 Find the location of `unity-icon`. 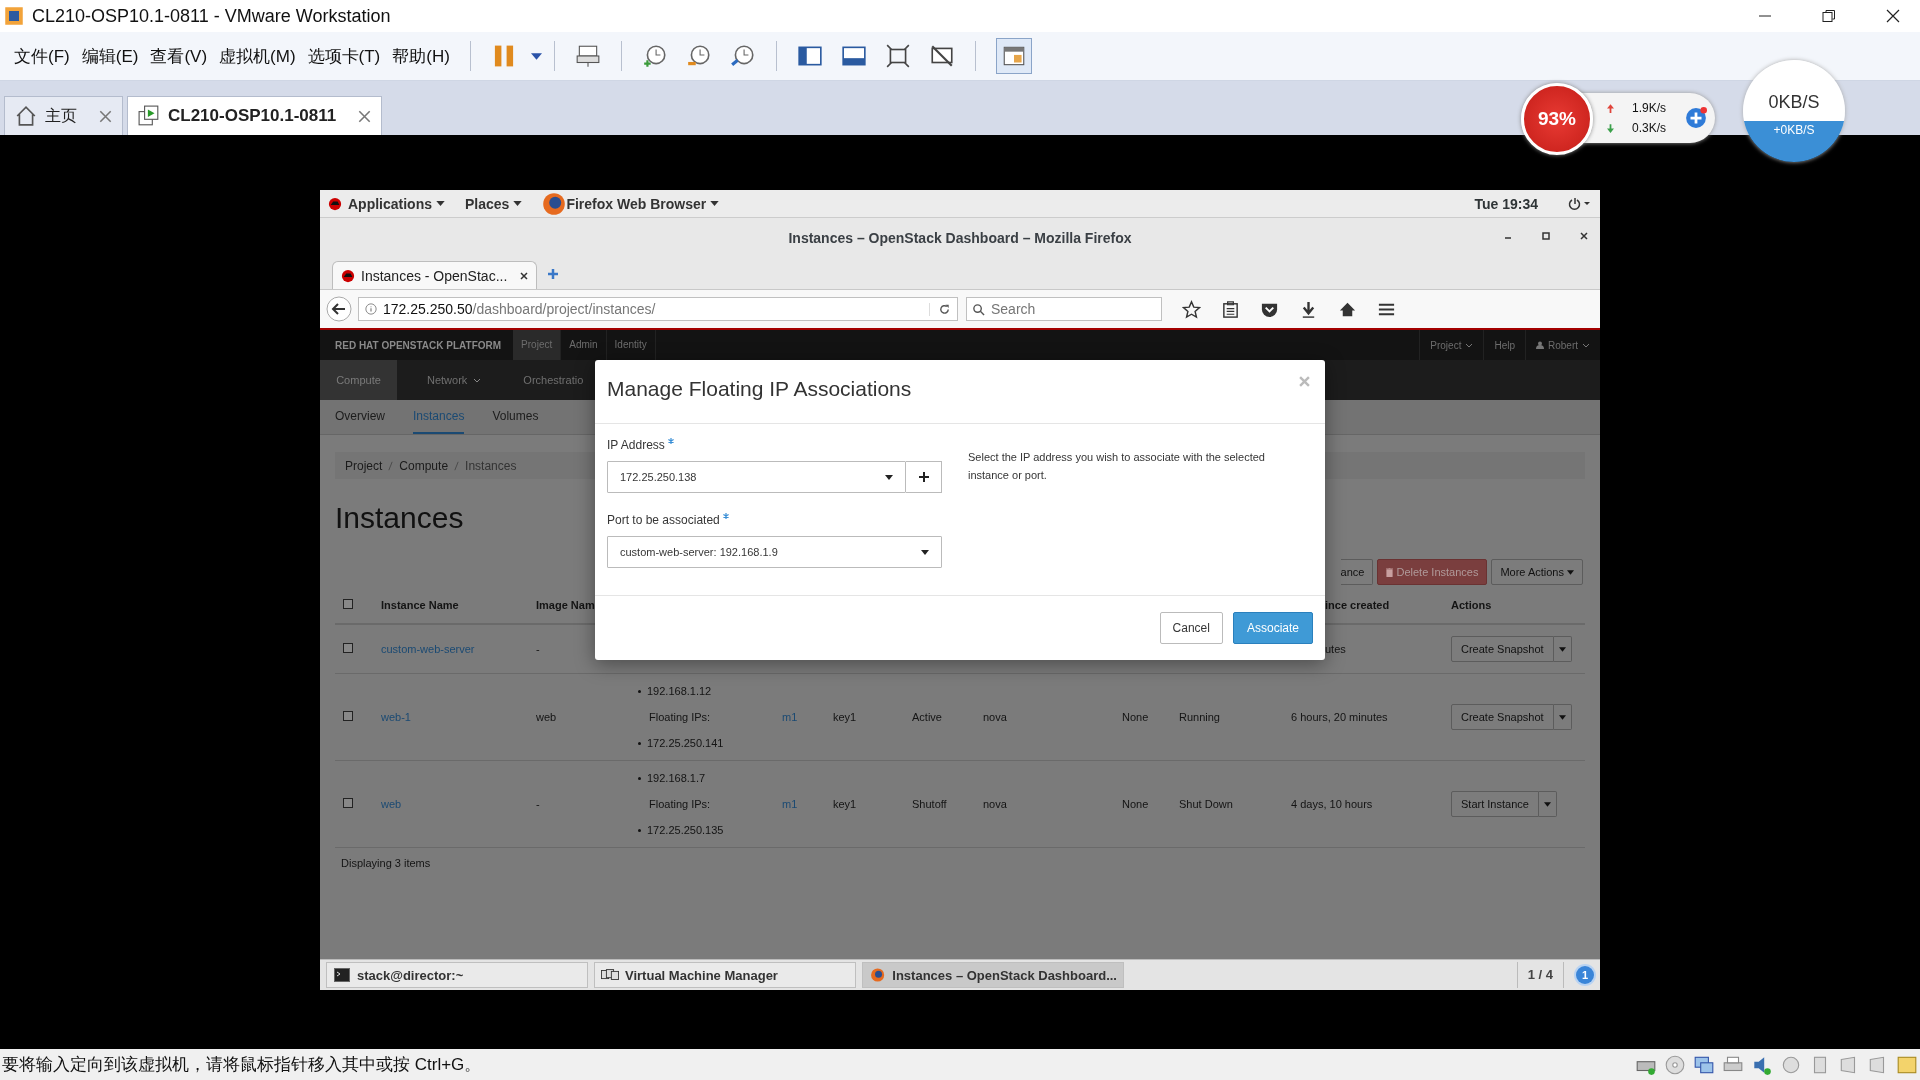

unity-icon is located at coordinates (1013, 56).